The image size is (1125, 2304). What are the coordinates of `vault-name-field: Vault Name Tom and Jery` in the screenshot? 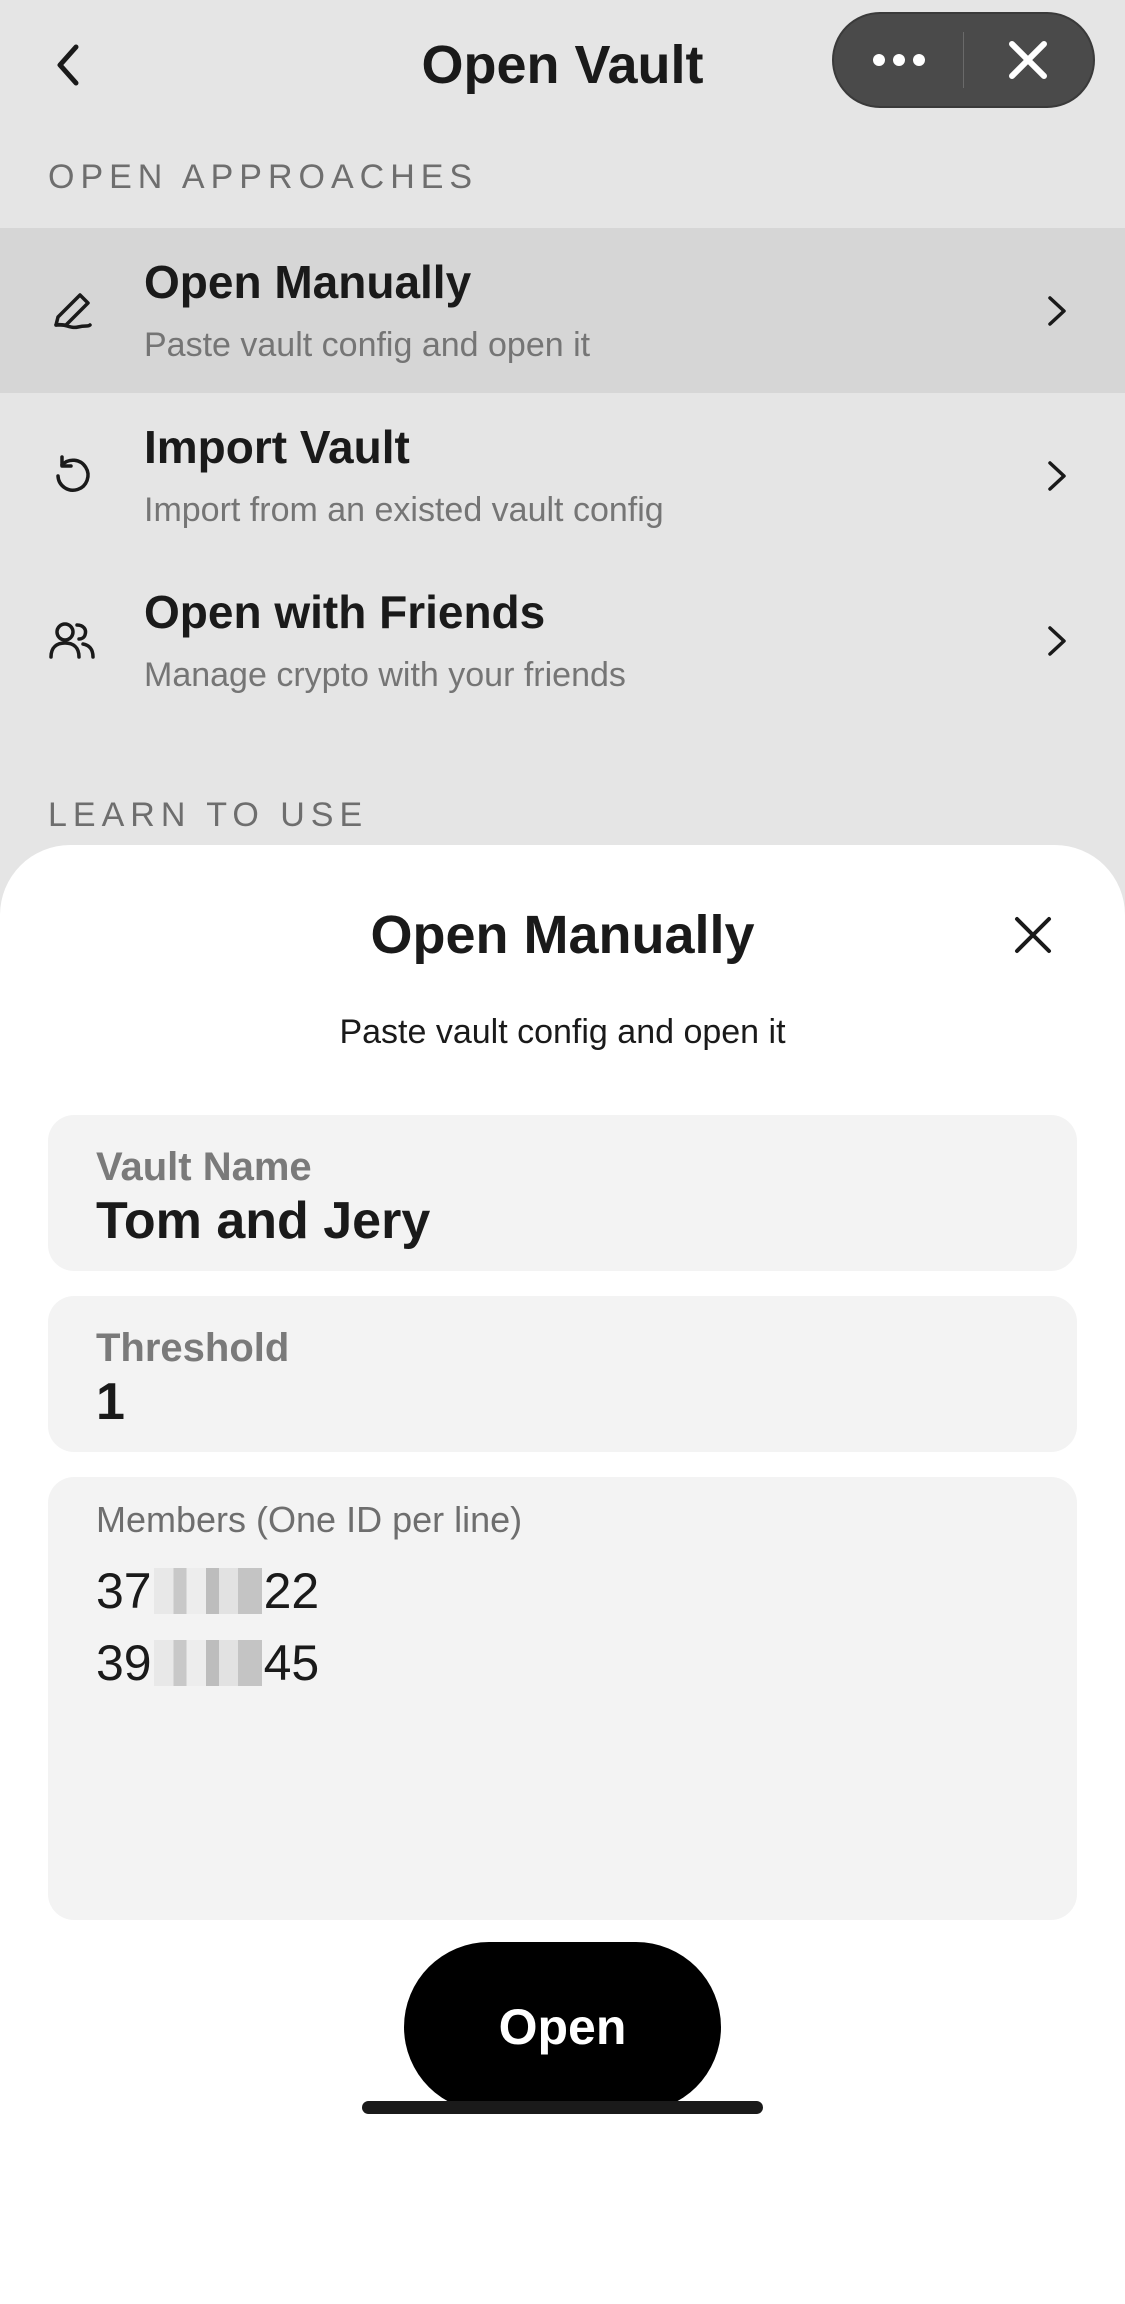 It's located at (562, 1193).